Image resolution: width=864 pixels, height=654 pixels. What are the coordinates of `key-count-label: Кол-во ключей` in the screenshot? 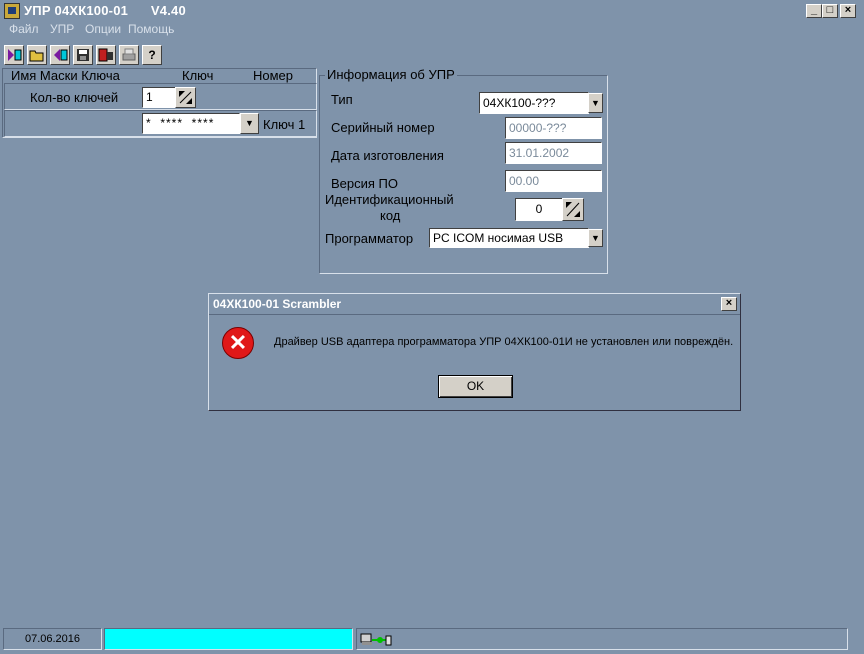 It's located at (74, 97).